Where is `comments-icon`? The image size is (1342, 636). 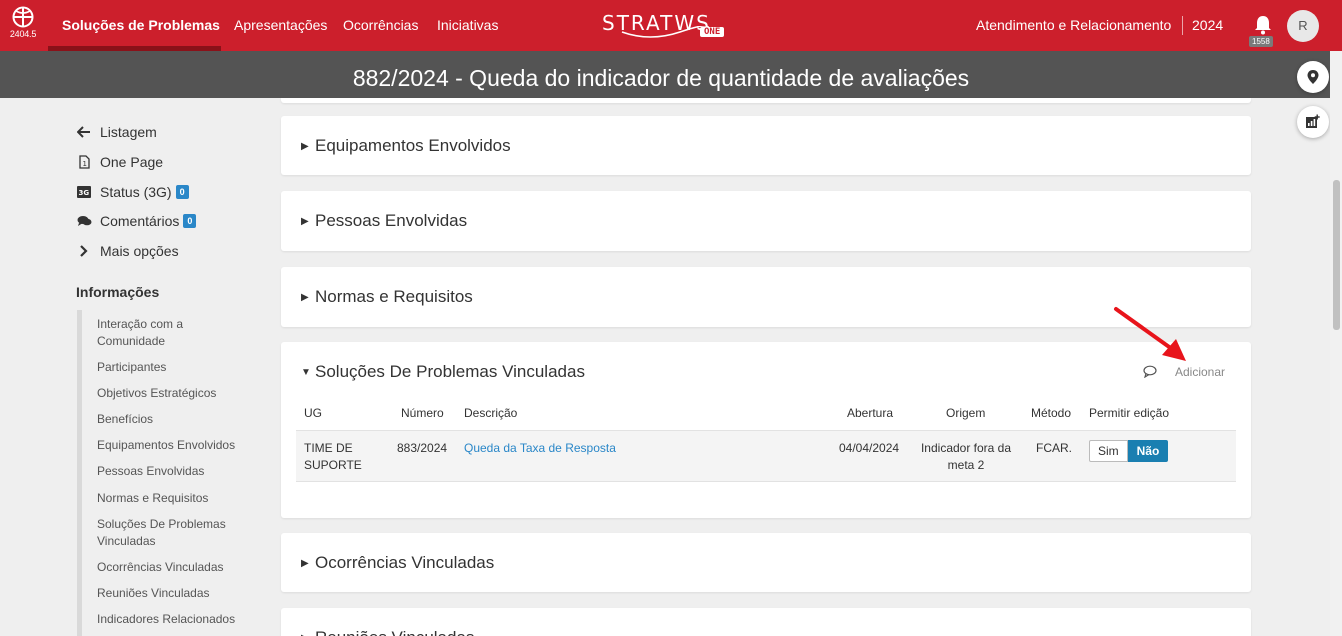 comments-icon is located at coordinates (84, 221).